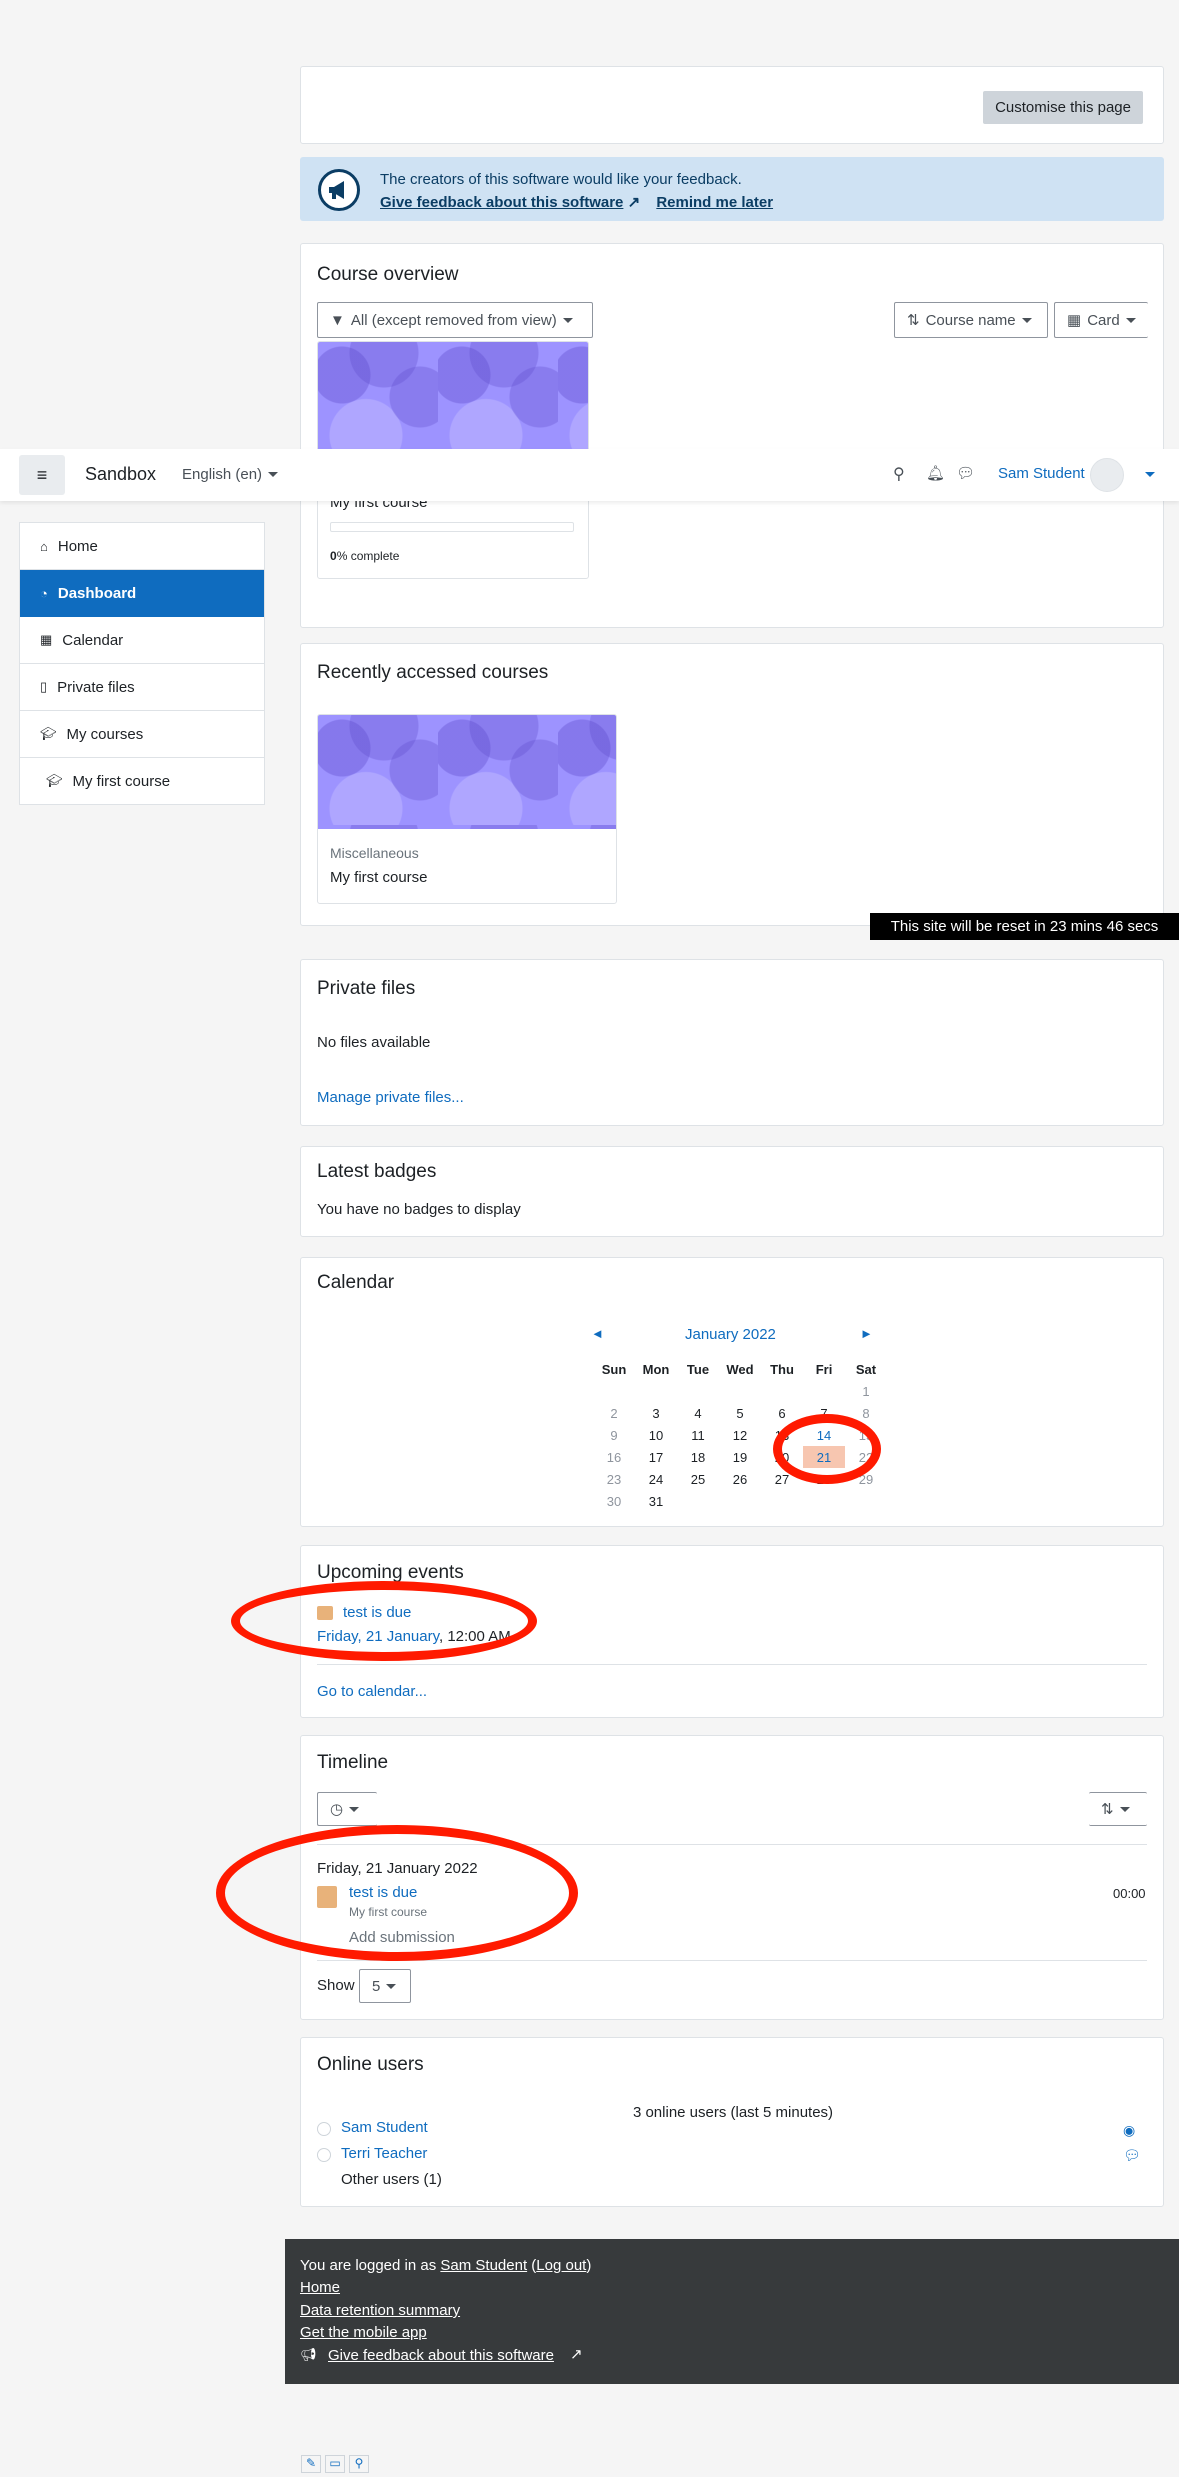  Describe the element at coordinates (698, 1369) in the screenshot. I see `weekday-header: Tue` at that location.